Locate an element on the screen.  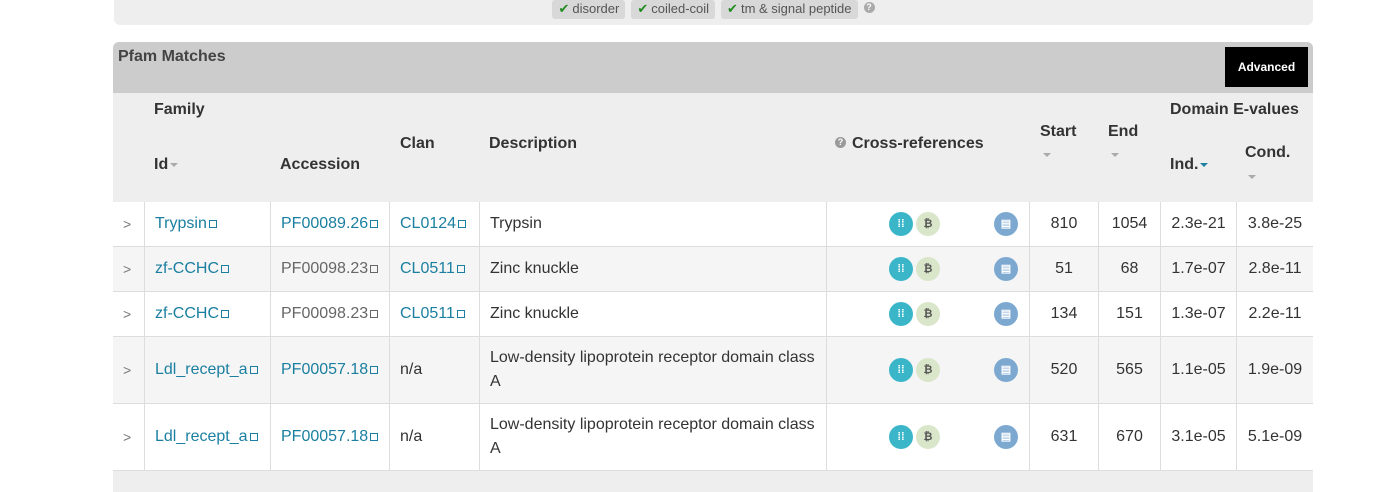
header-cross-references-label: Cross-references is located at coordinates (918, 143).